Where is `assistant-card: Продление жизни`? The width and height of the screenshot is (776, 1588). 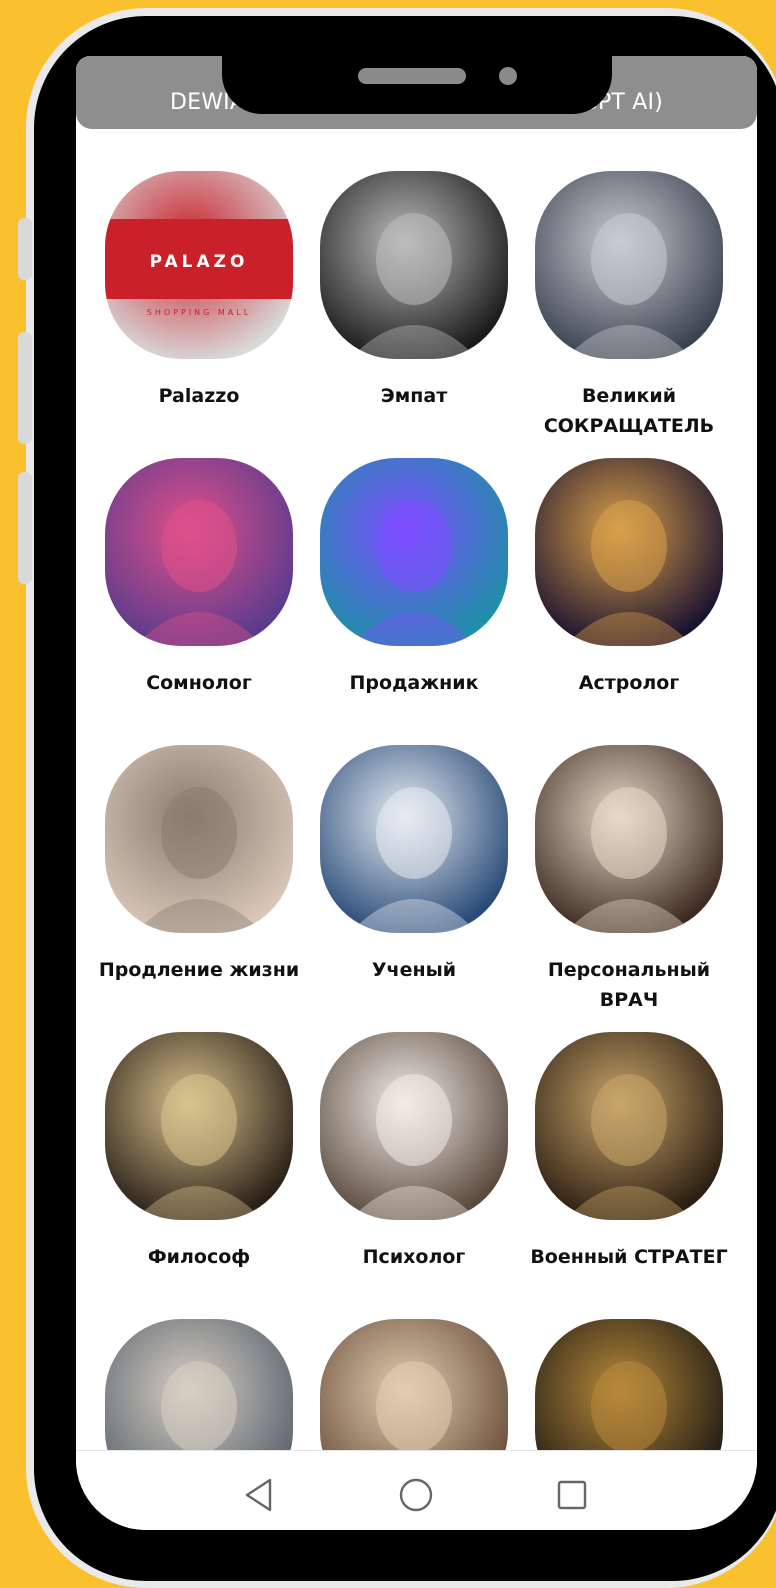
assistant-card: Продление жизни is located at coordinates (199, 880).